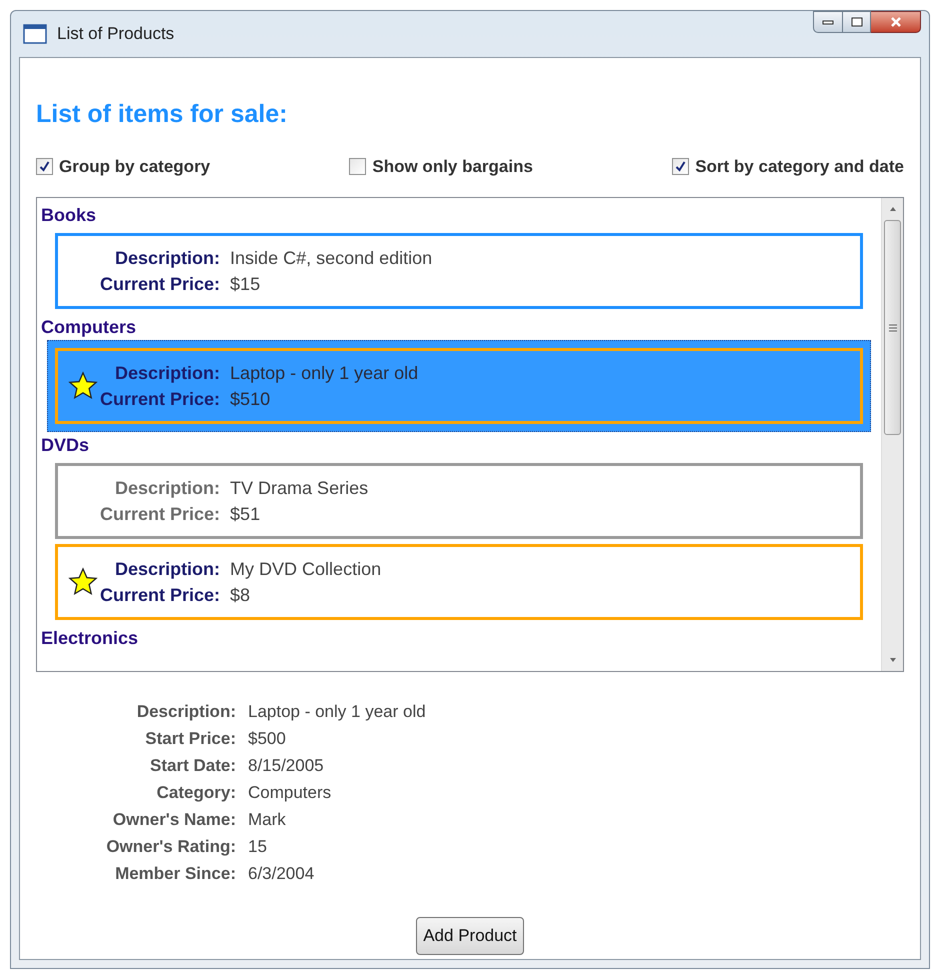 The image size is (940, 979). Describe the element at coordinates (290, 793) in the screenshot. I see `detail-value: Computers` at that location.